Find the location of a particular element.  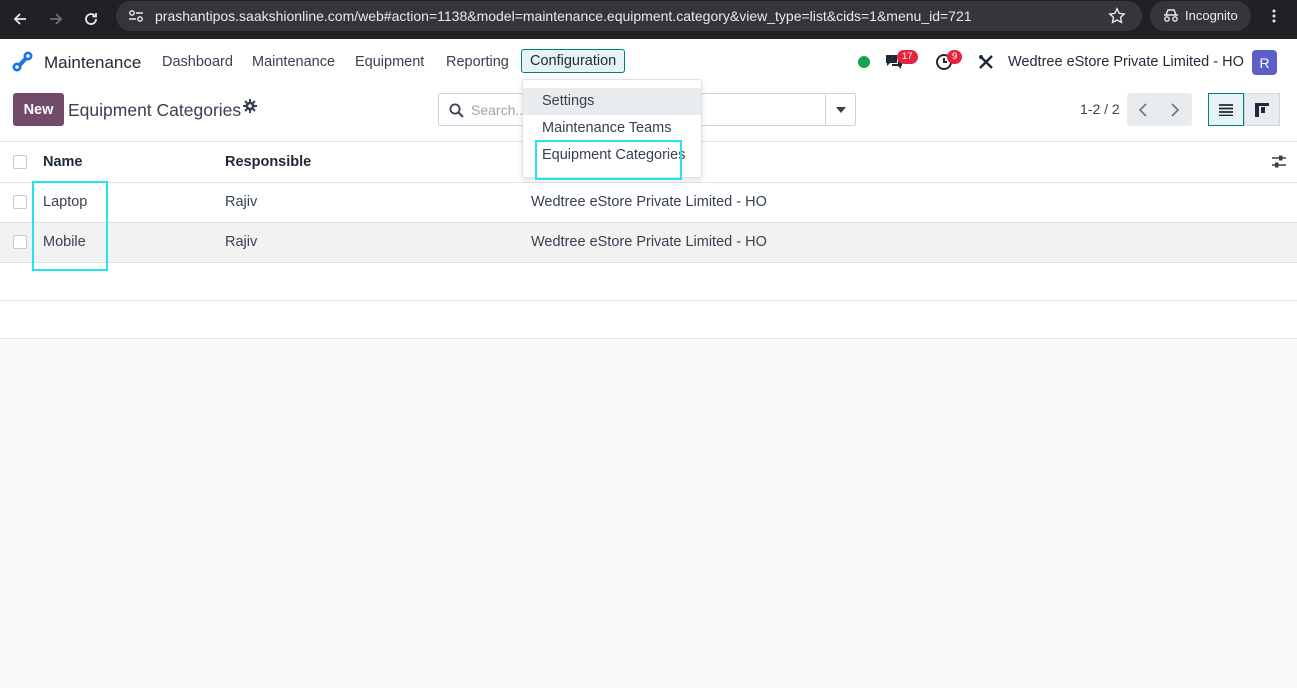

company-switcher: Wedtree eStore Private Limited - HO is located at coordinates (1126, 62).